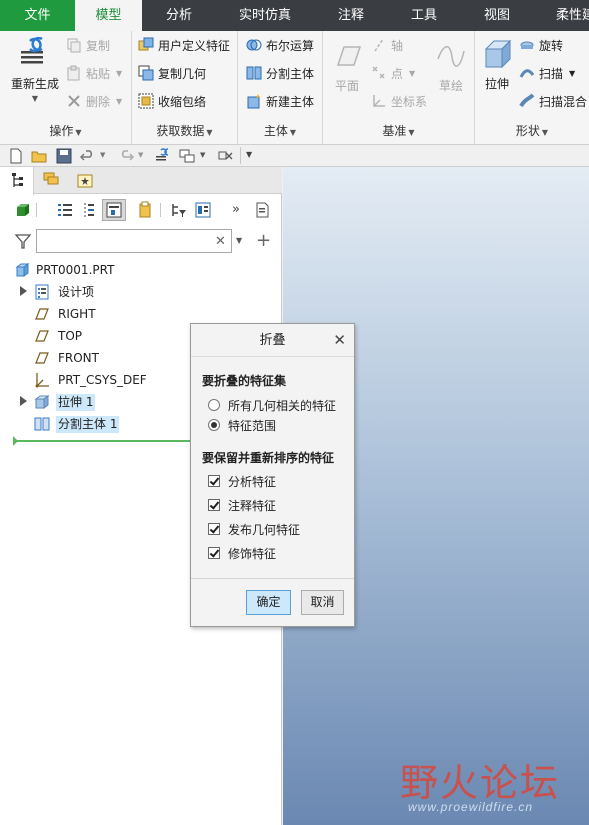 The width and height of the screenshot is (589, 825). Describe the element at coordinates (254, 529) in the screenshot. I see `check-publish-geometry-features: 发布几何特征` at that location.